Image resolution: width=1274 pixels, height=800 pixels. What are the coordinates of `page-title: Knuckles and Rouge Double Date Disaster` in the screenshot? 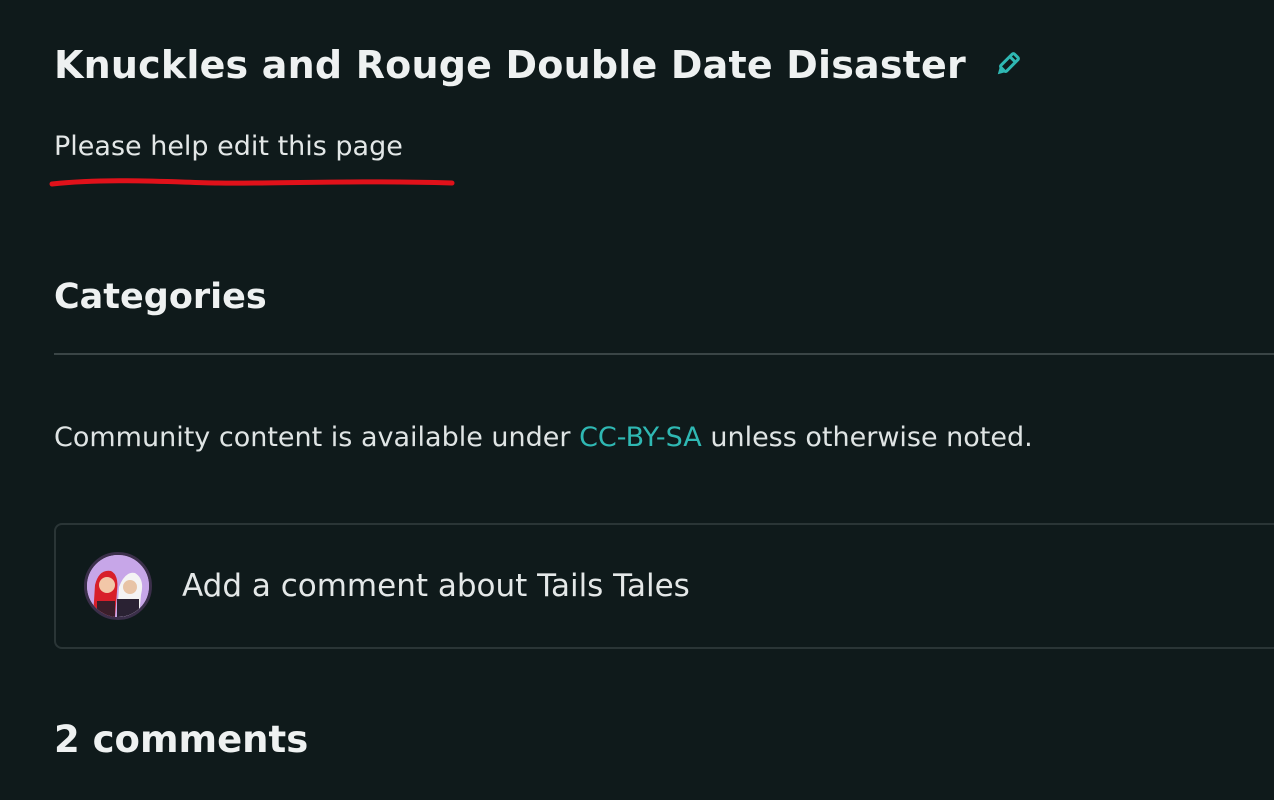 It's located at (510, 65).